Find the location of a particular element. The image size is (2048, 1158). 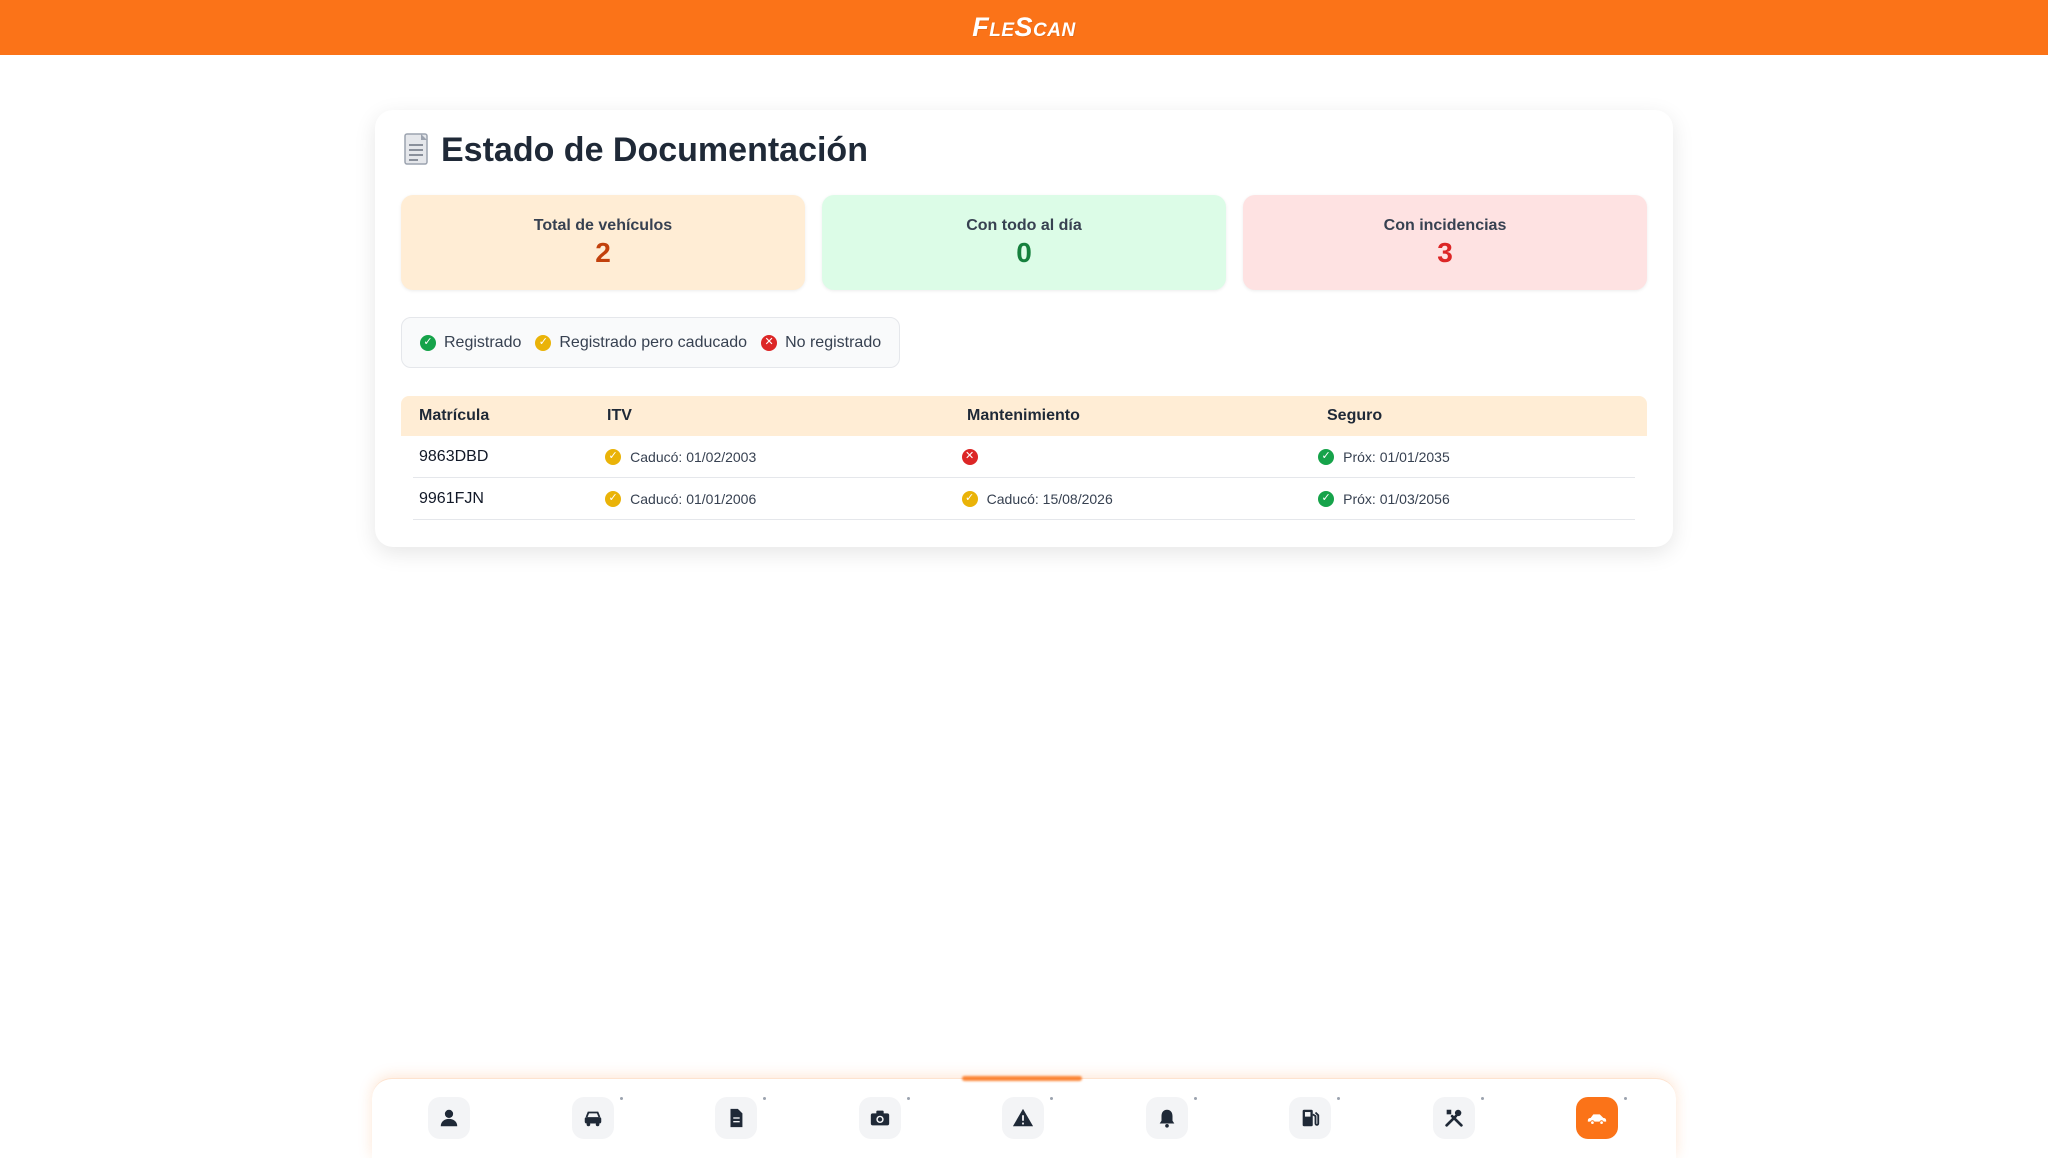

app-logo: FleScan is located at coordinates (1023, 27).